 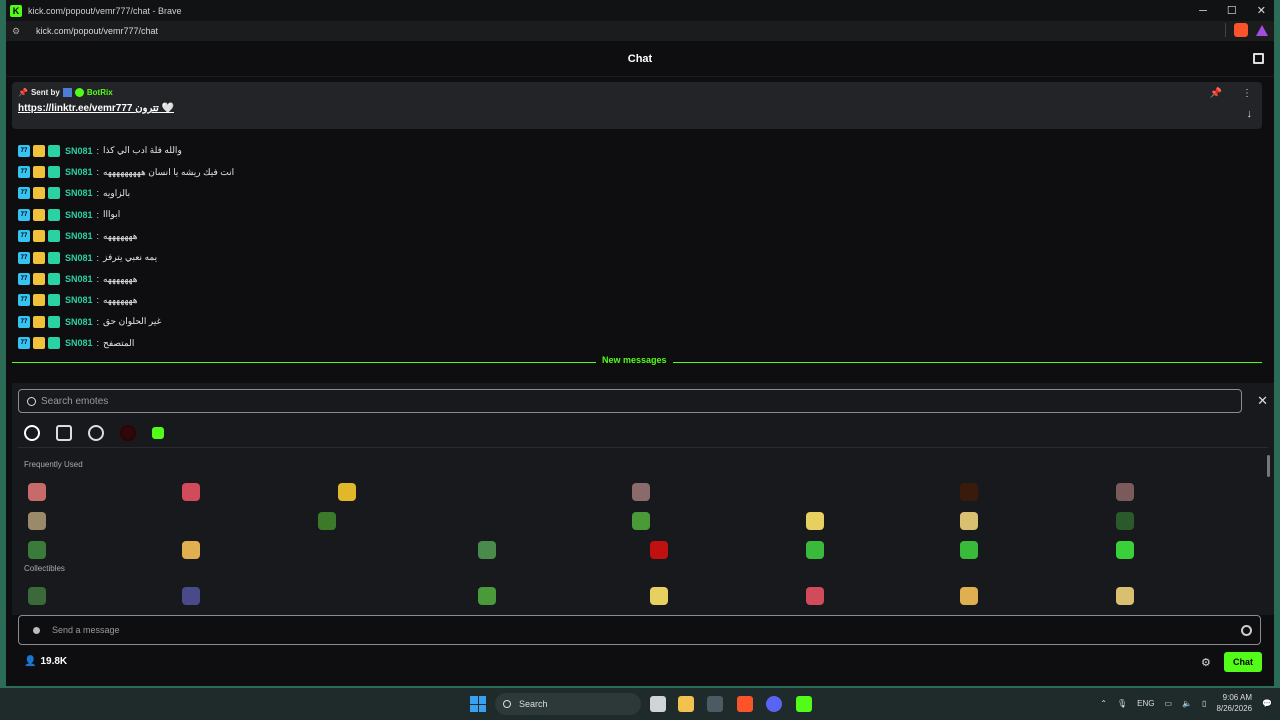 I want to click on message-text: بالزاويه, so click(x=117, y=192).